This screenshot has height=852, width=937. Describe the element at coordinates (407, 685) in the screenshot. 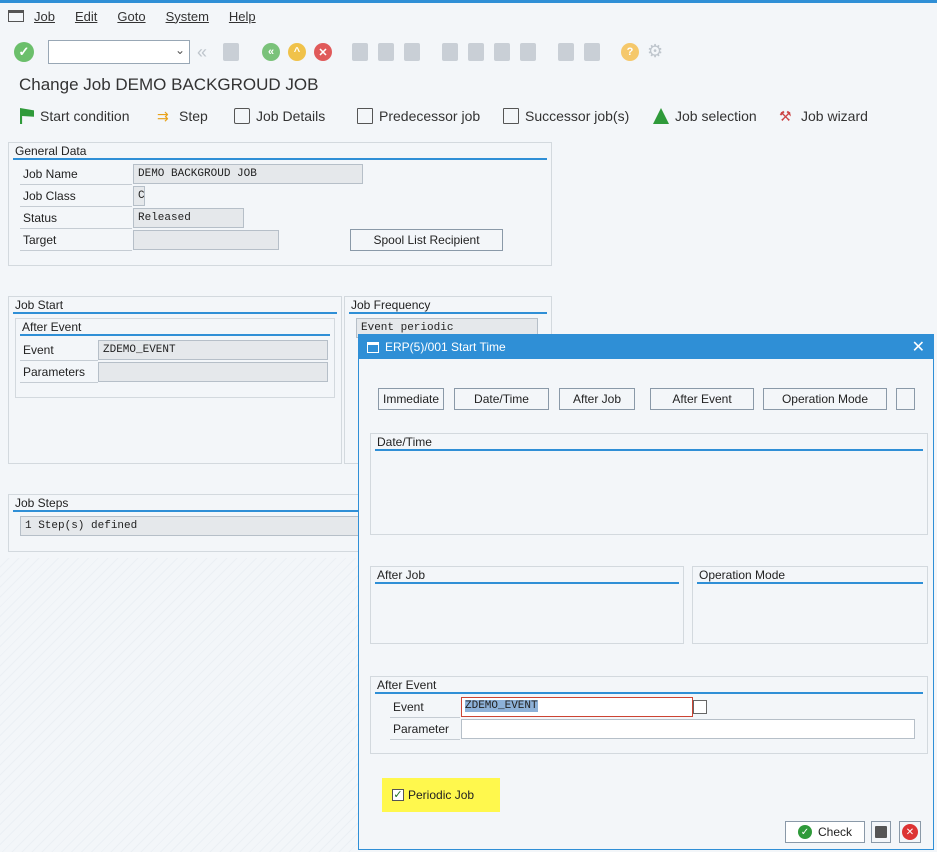

I see `after-event-header: After Event` at that location.